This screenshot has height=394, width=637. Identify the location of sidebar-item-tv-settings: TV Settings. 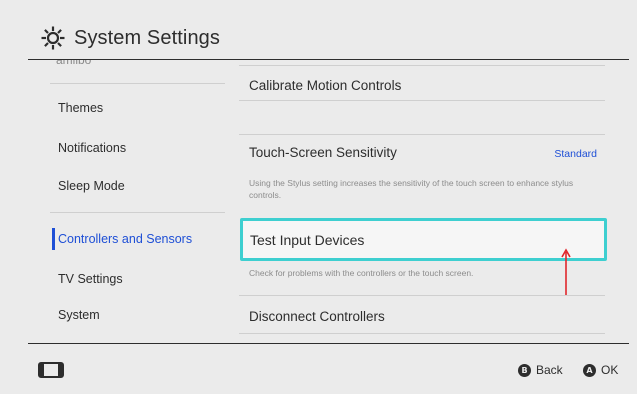
(140, 279).